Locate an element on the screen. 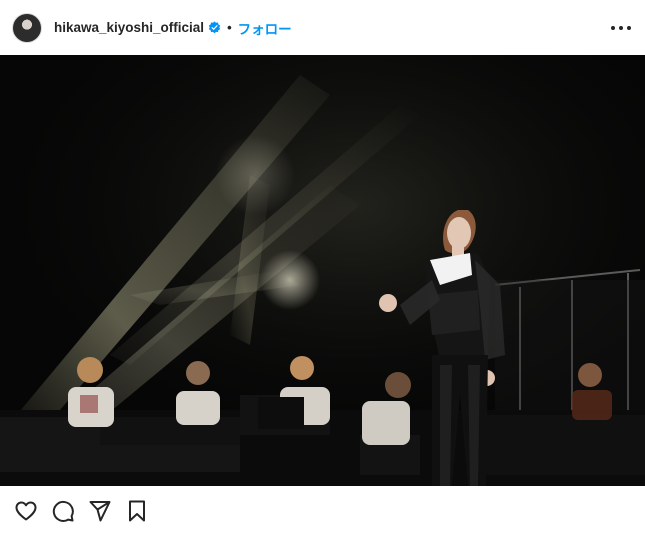 This screenshot has height=535, width=645. profile-avatar is located at coordinates (27, 27).